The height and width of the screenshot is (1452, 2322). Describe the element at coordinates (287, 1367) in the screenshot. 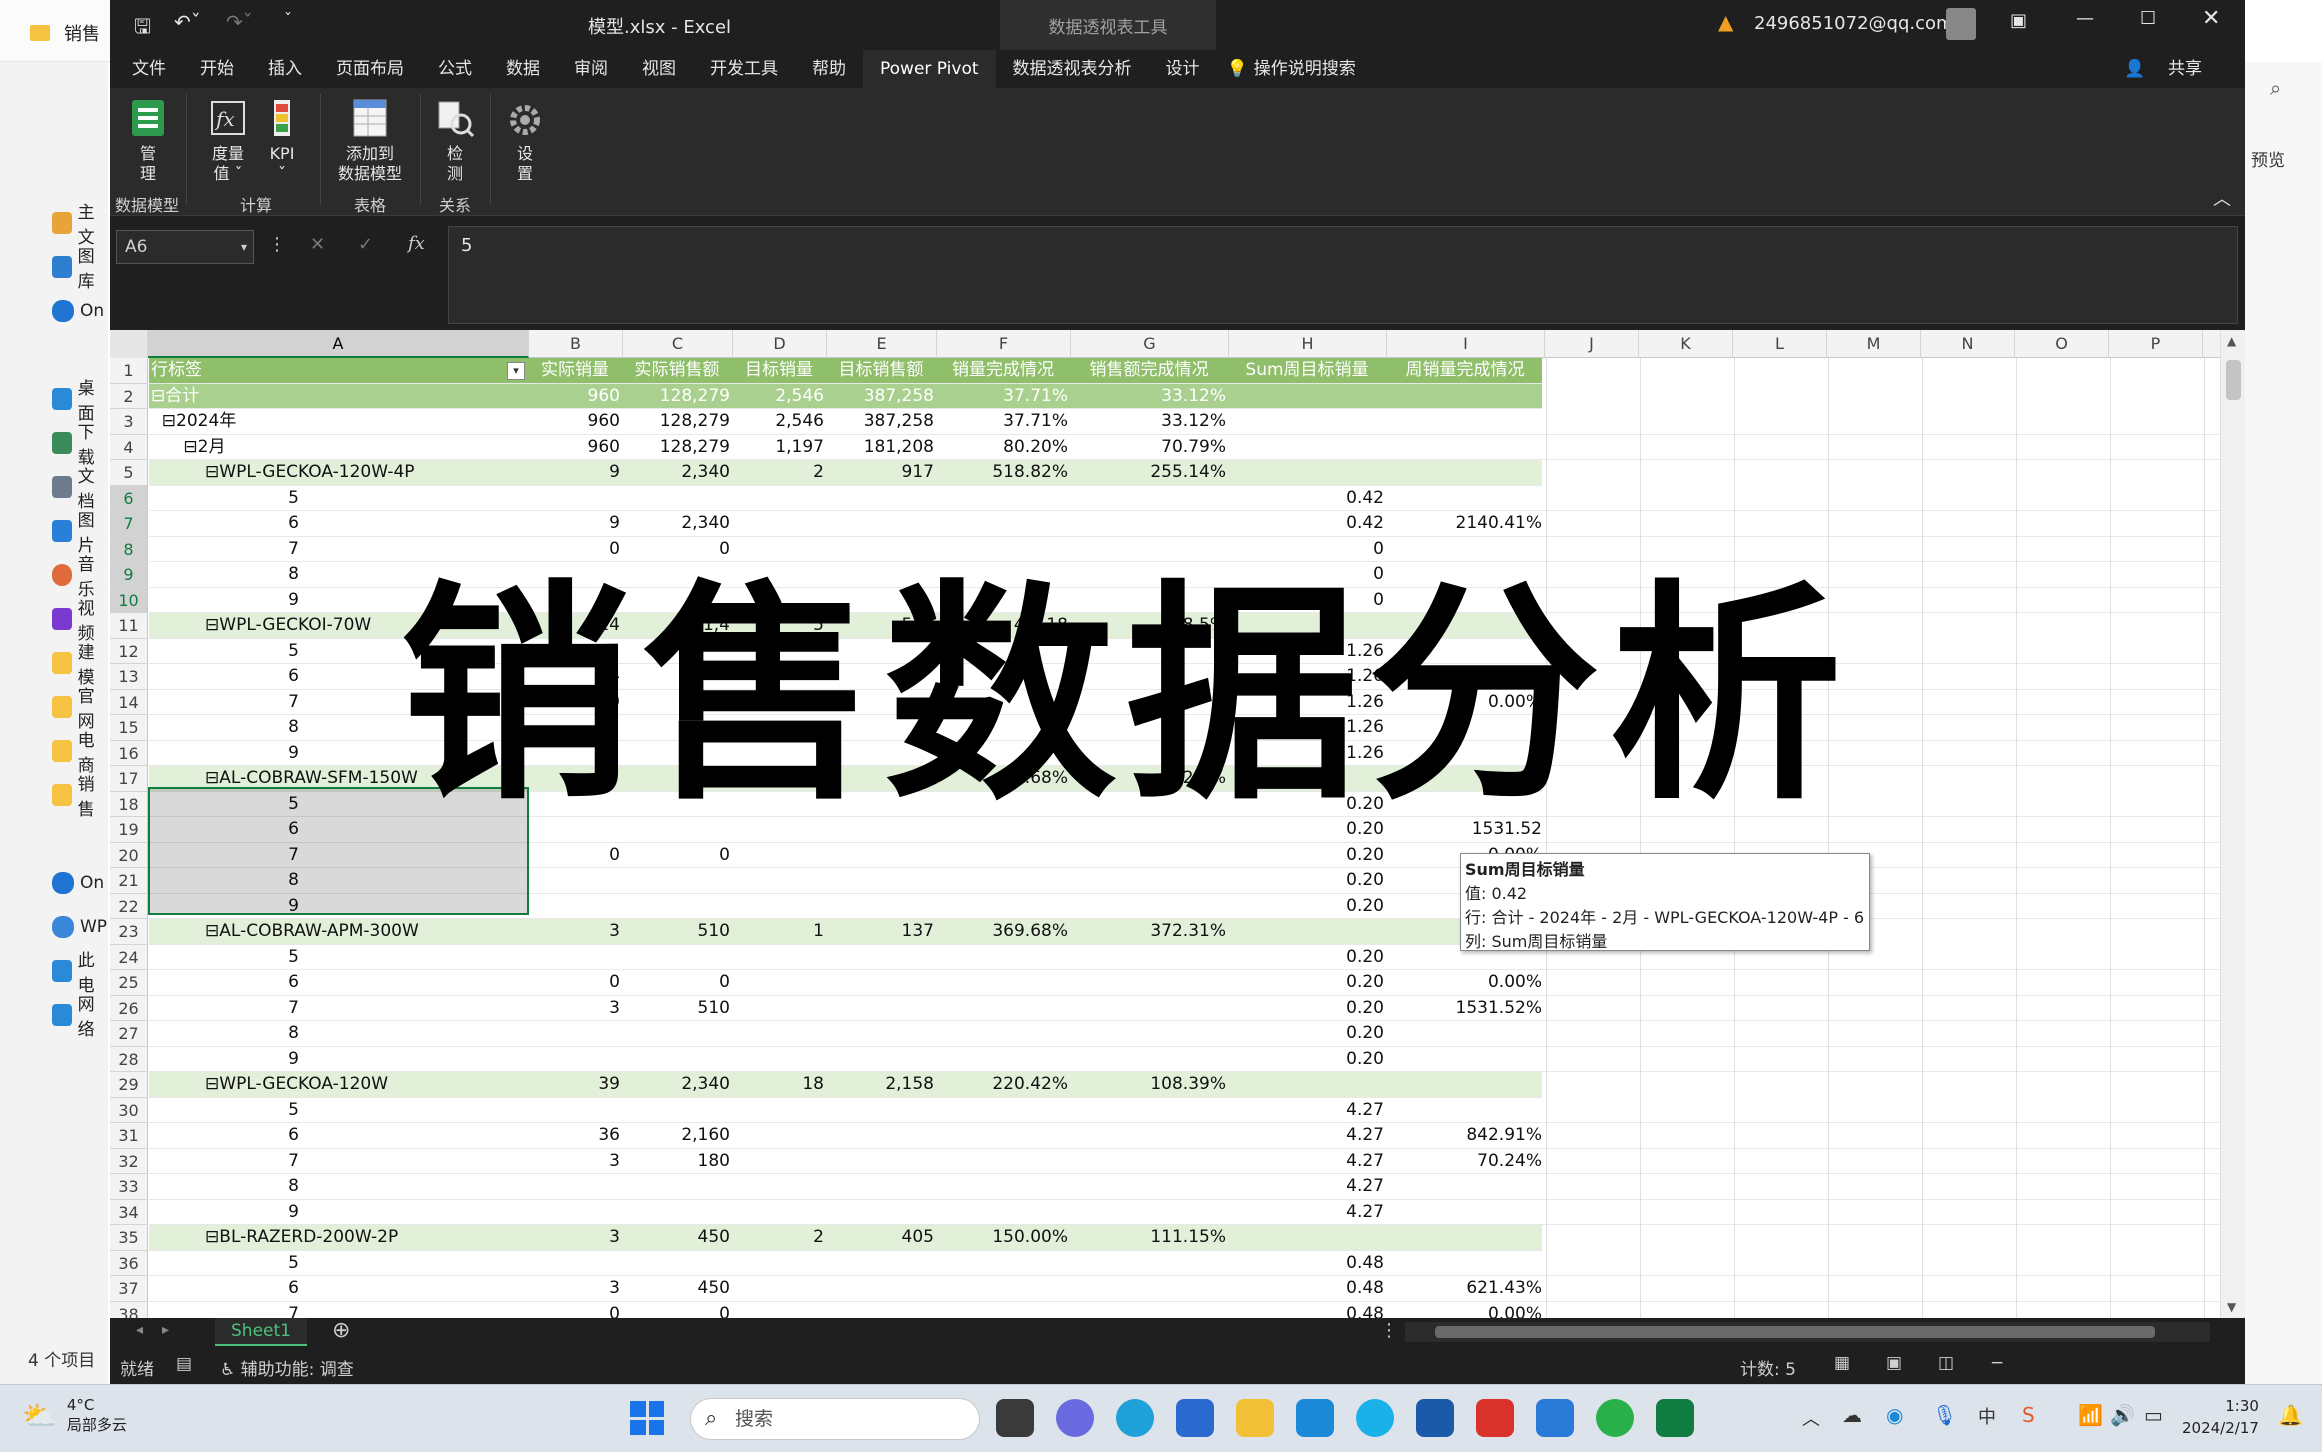

I see `accessibility-status: ♿ 辅助功能: 调查` at that location.